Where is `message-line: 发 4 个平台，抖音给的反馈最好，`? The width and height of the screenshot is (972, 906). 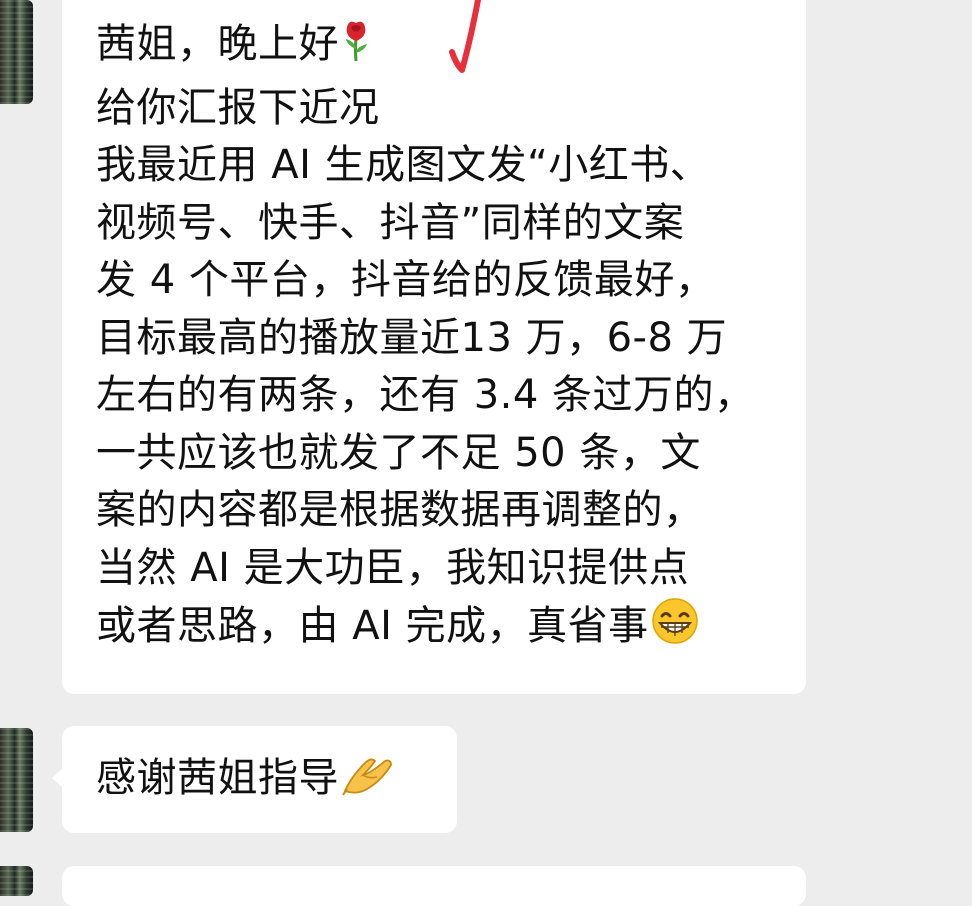
message-line: 发 4 个平台，抖音给的反馈最好， is located at coordinates (406, 280).